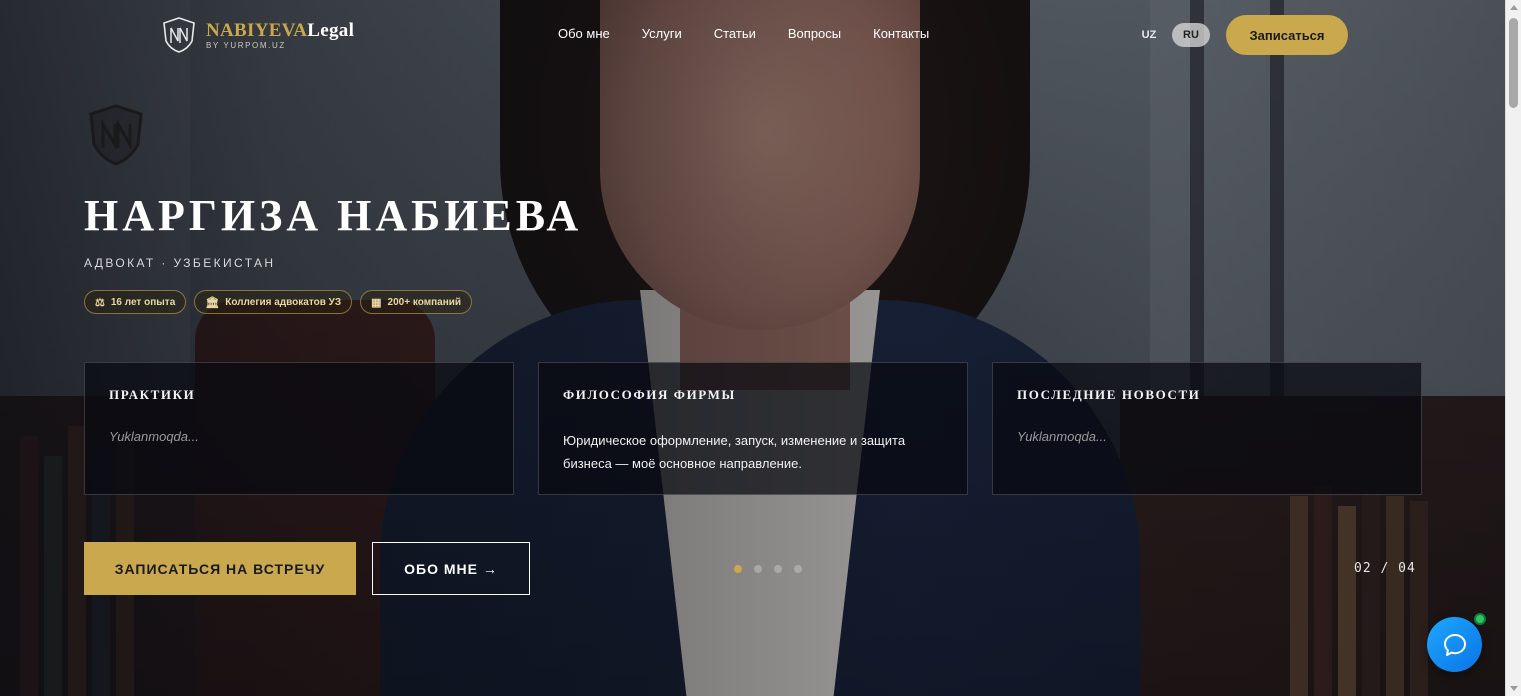 The width and height of the screenshot is (1521, 696). I want to click on hero-title: НАРГИЗА НАБИЕВА, so click(333, 215).